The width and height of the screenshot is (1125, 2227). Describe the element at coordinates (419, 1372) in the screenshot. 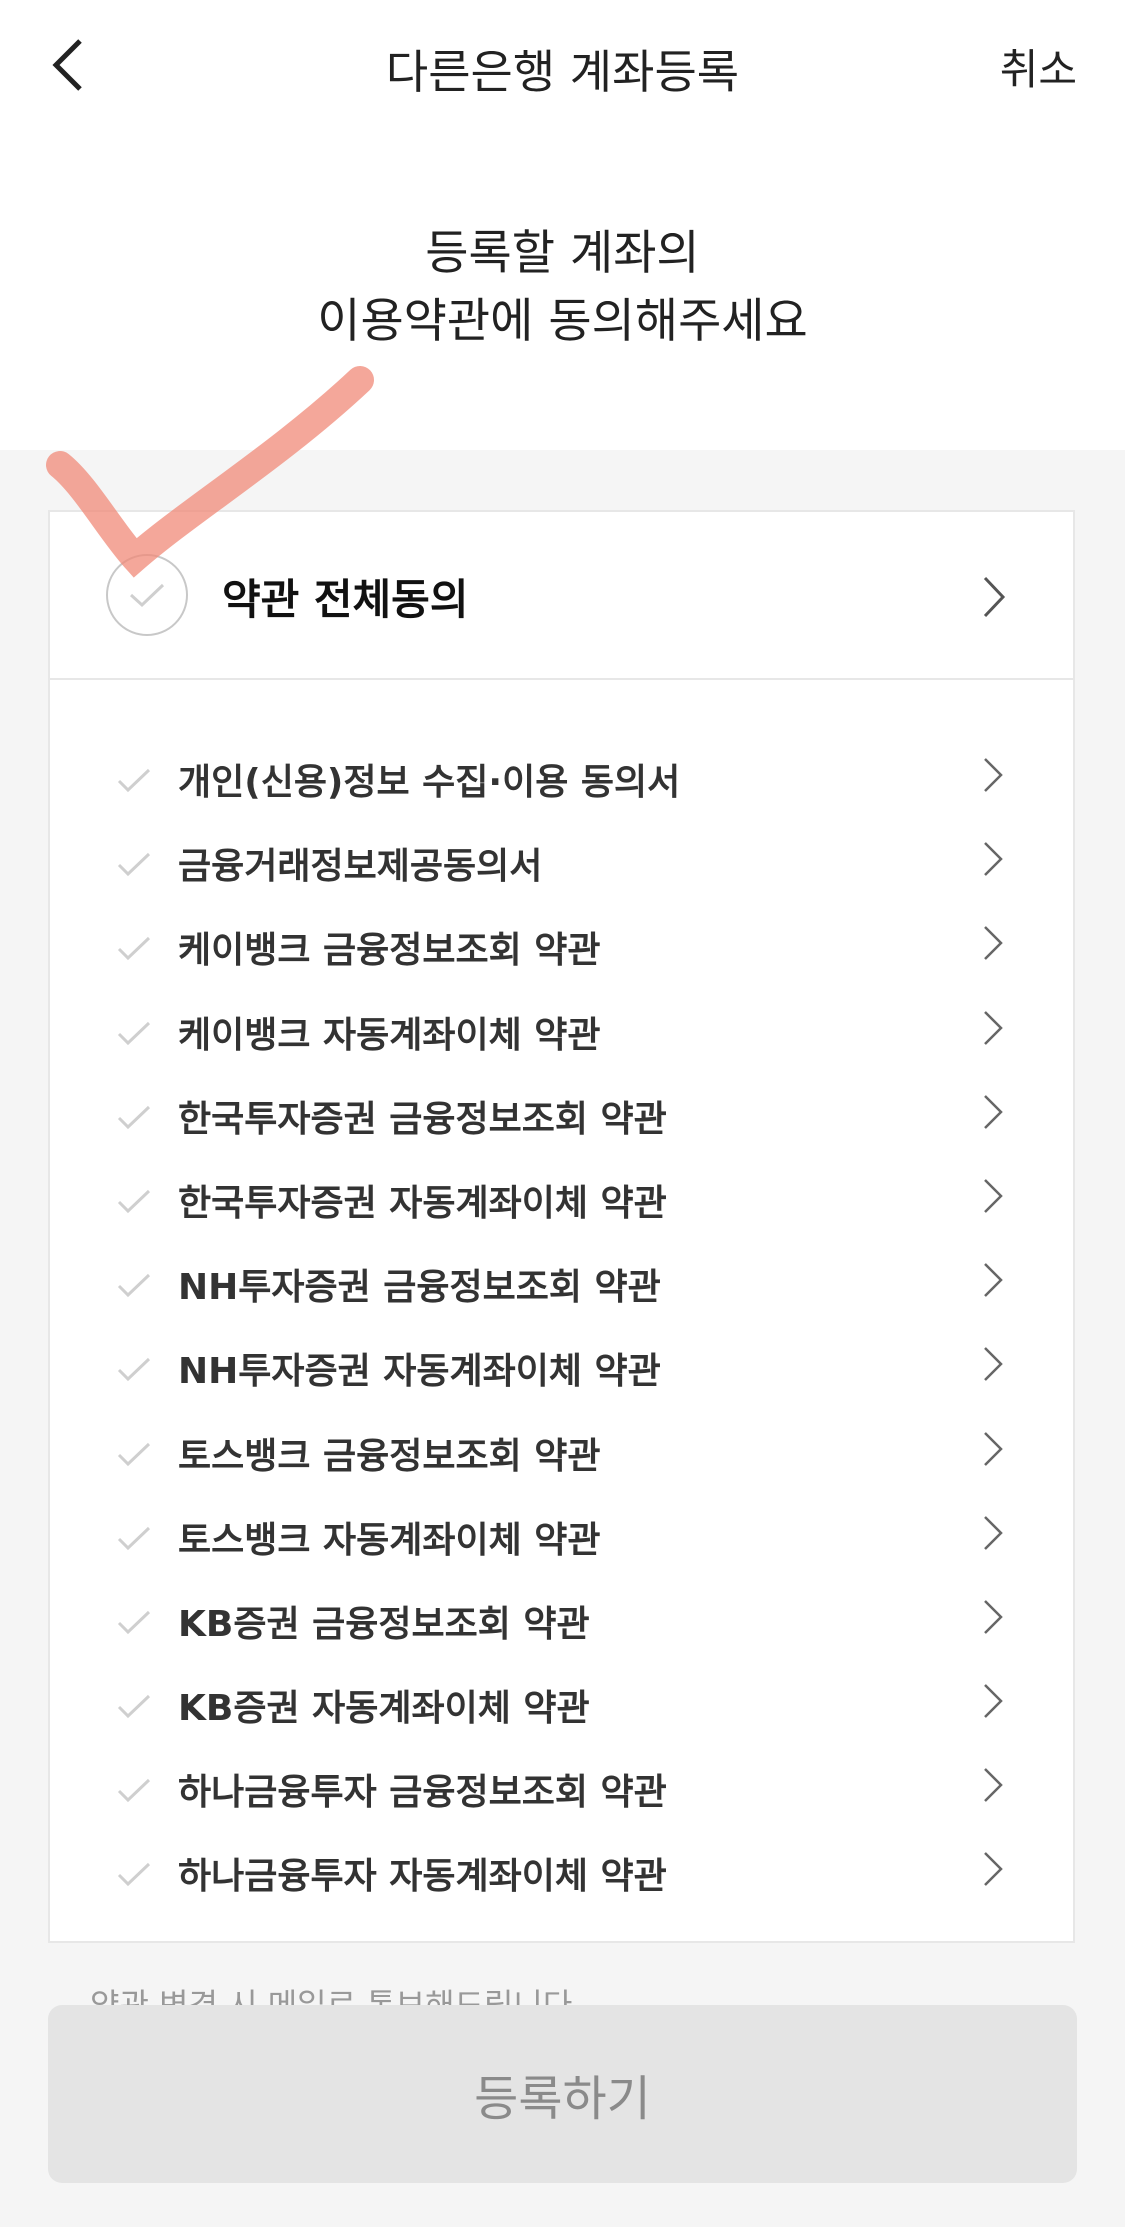

I see `terms-item-label: NH투자증권 자동계좌이체 약관` at that location.